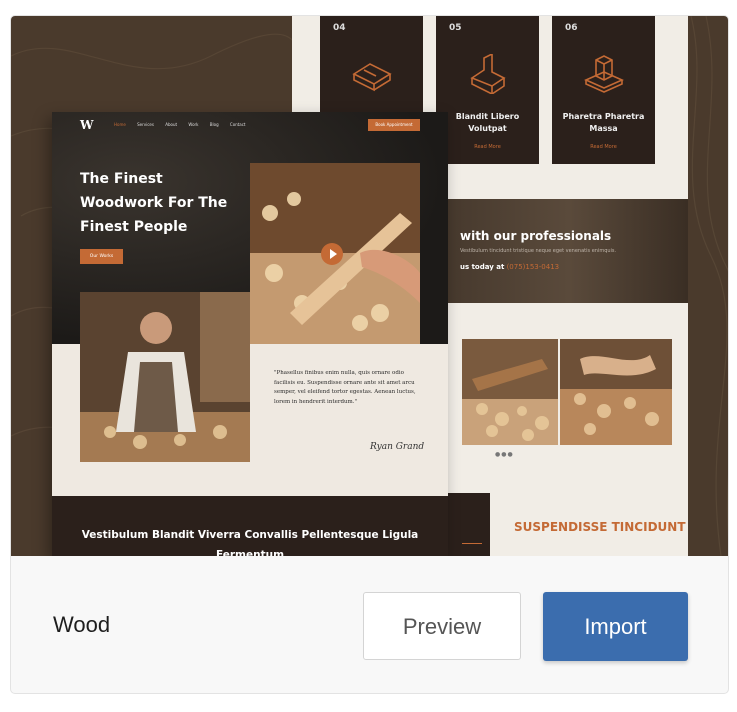  What do you see at coordinates (184, 124) in the screenshot?
I see `nav-links: Home Services About Work Blog Contact` at bounding box center [184, 124].